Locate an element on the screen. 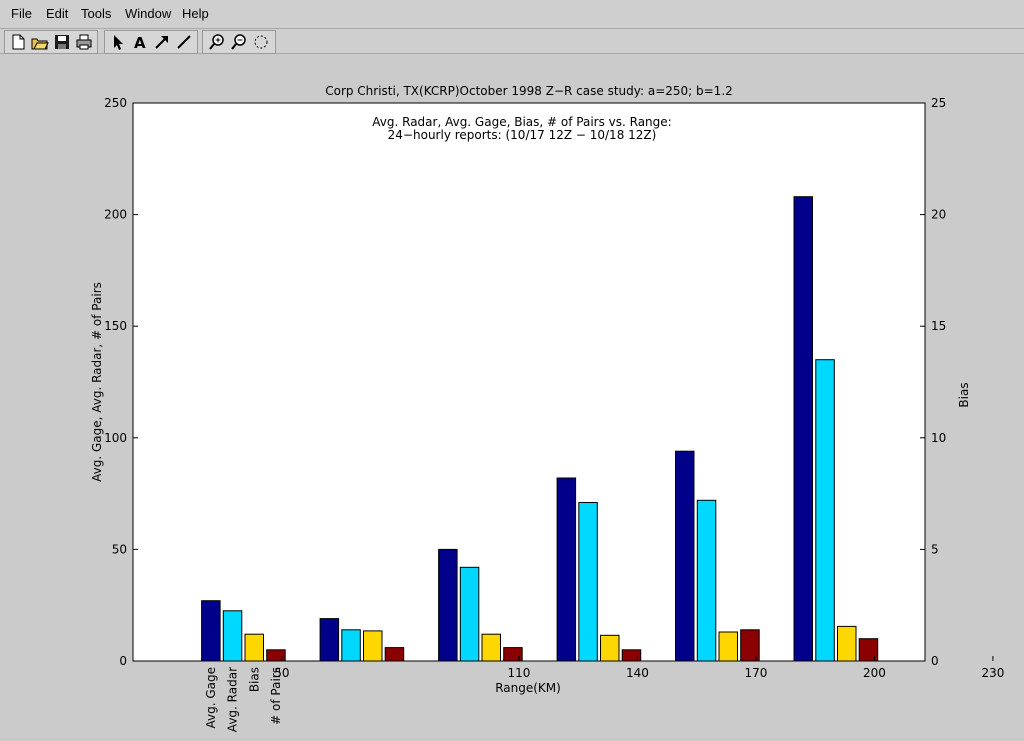 The height and width of the screenshot is (741, 1024). y2-tick-label: 25 is located at coordinates (938, 103).